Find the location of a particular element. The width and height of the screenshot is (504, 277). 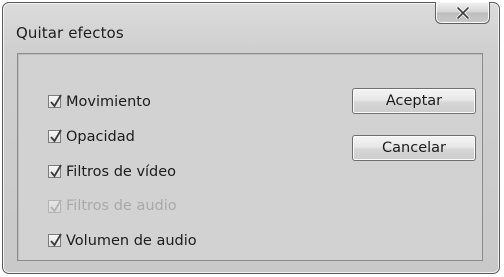

checkbox-volumen-audio: Volumen de audio is located at coordinates (122, 240).